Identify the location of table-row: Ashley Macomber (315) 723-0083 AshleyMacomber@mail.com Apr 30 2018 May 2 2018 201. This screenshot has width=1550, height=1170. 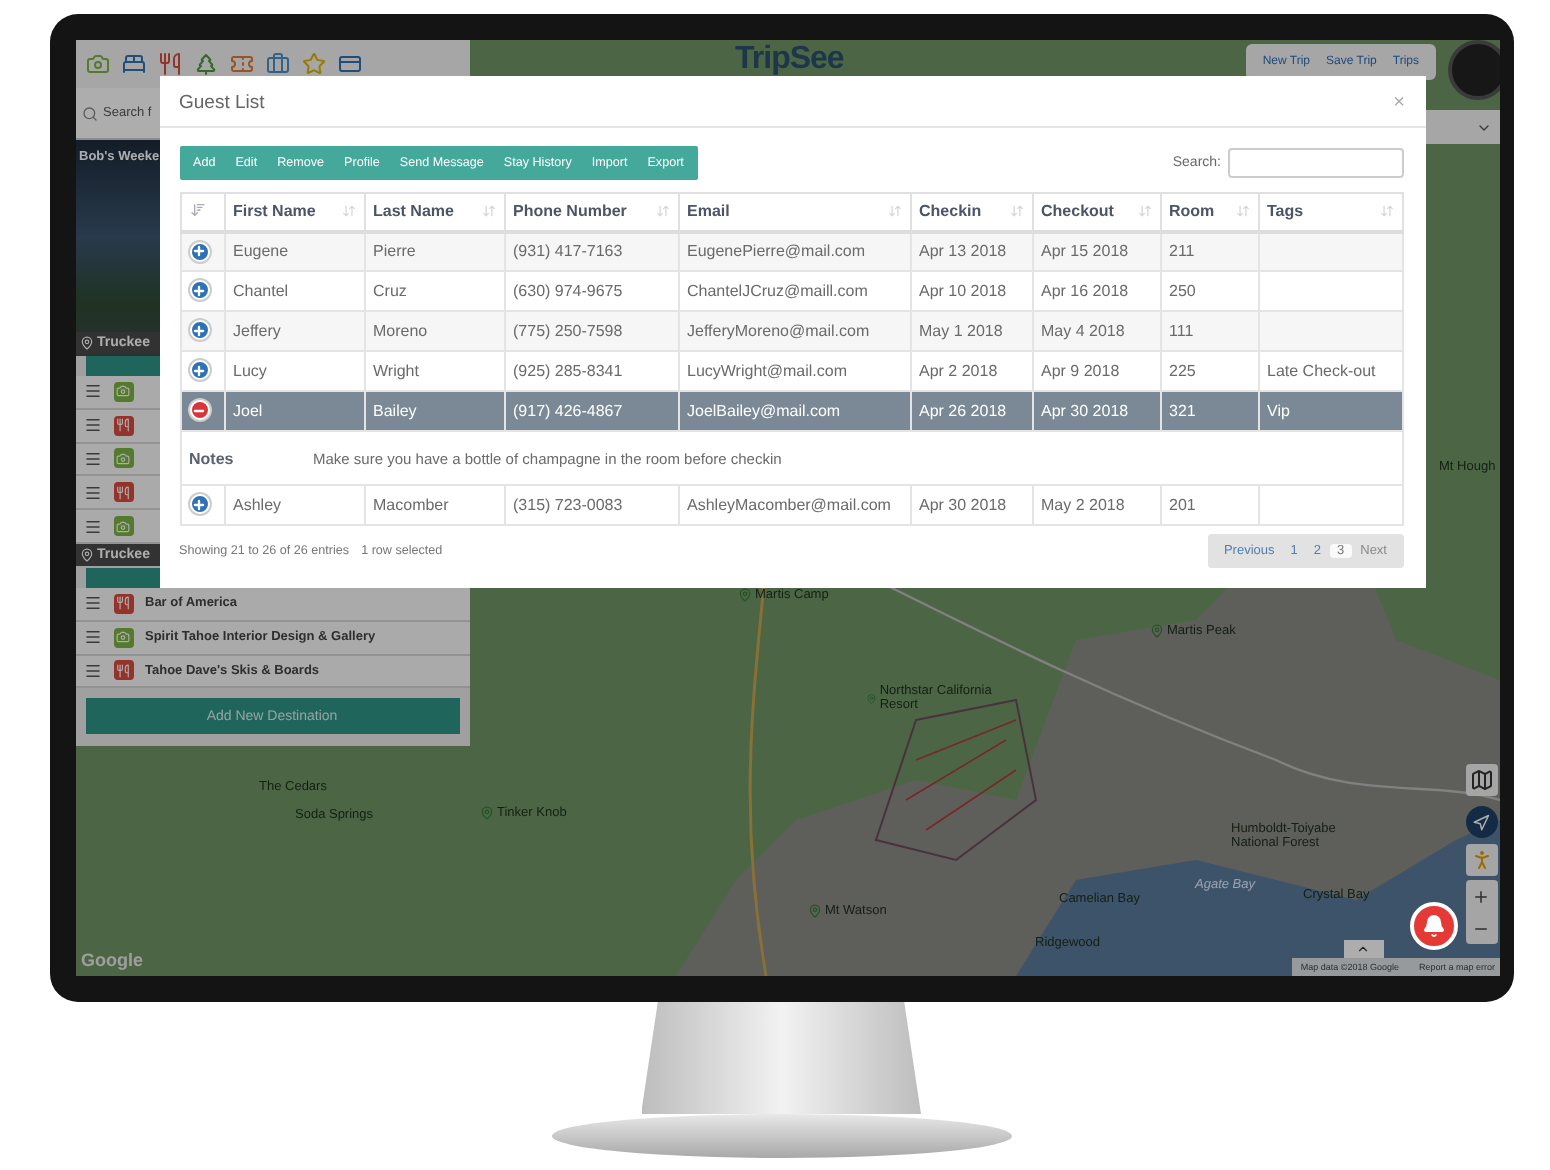
(791, 505).